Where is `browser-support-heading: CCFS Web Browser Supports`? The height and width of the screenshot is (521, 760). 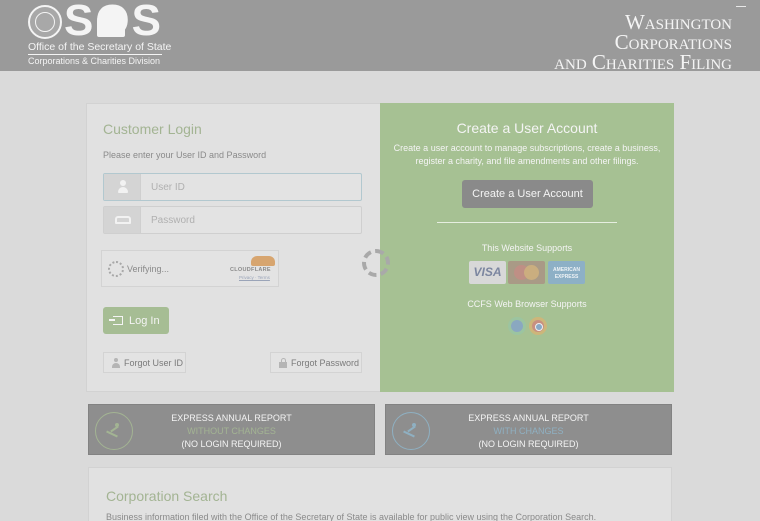 browser-support-heading: CCFS Web Browser Supports is located at coordinates (527, 304).